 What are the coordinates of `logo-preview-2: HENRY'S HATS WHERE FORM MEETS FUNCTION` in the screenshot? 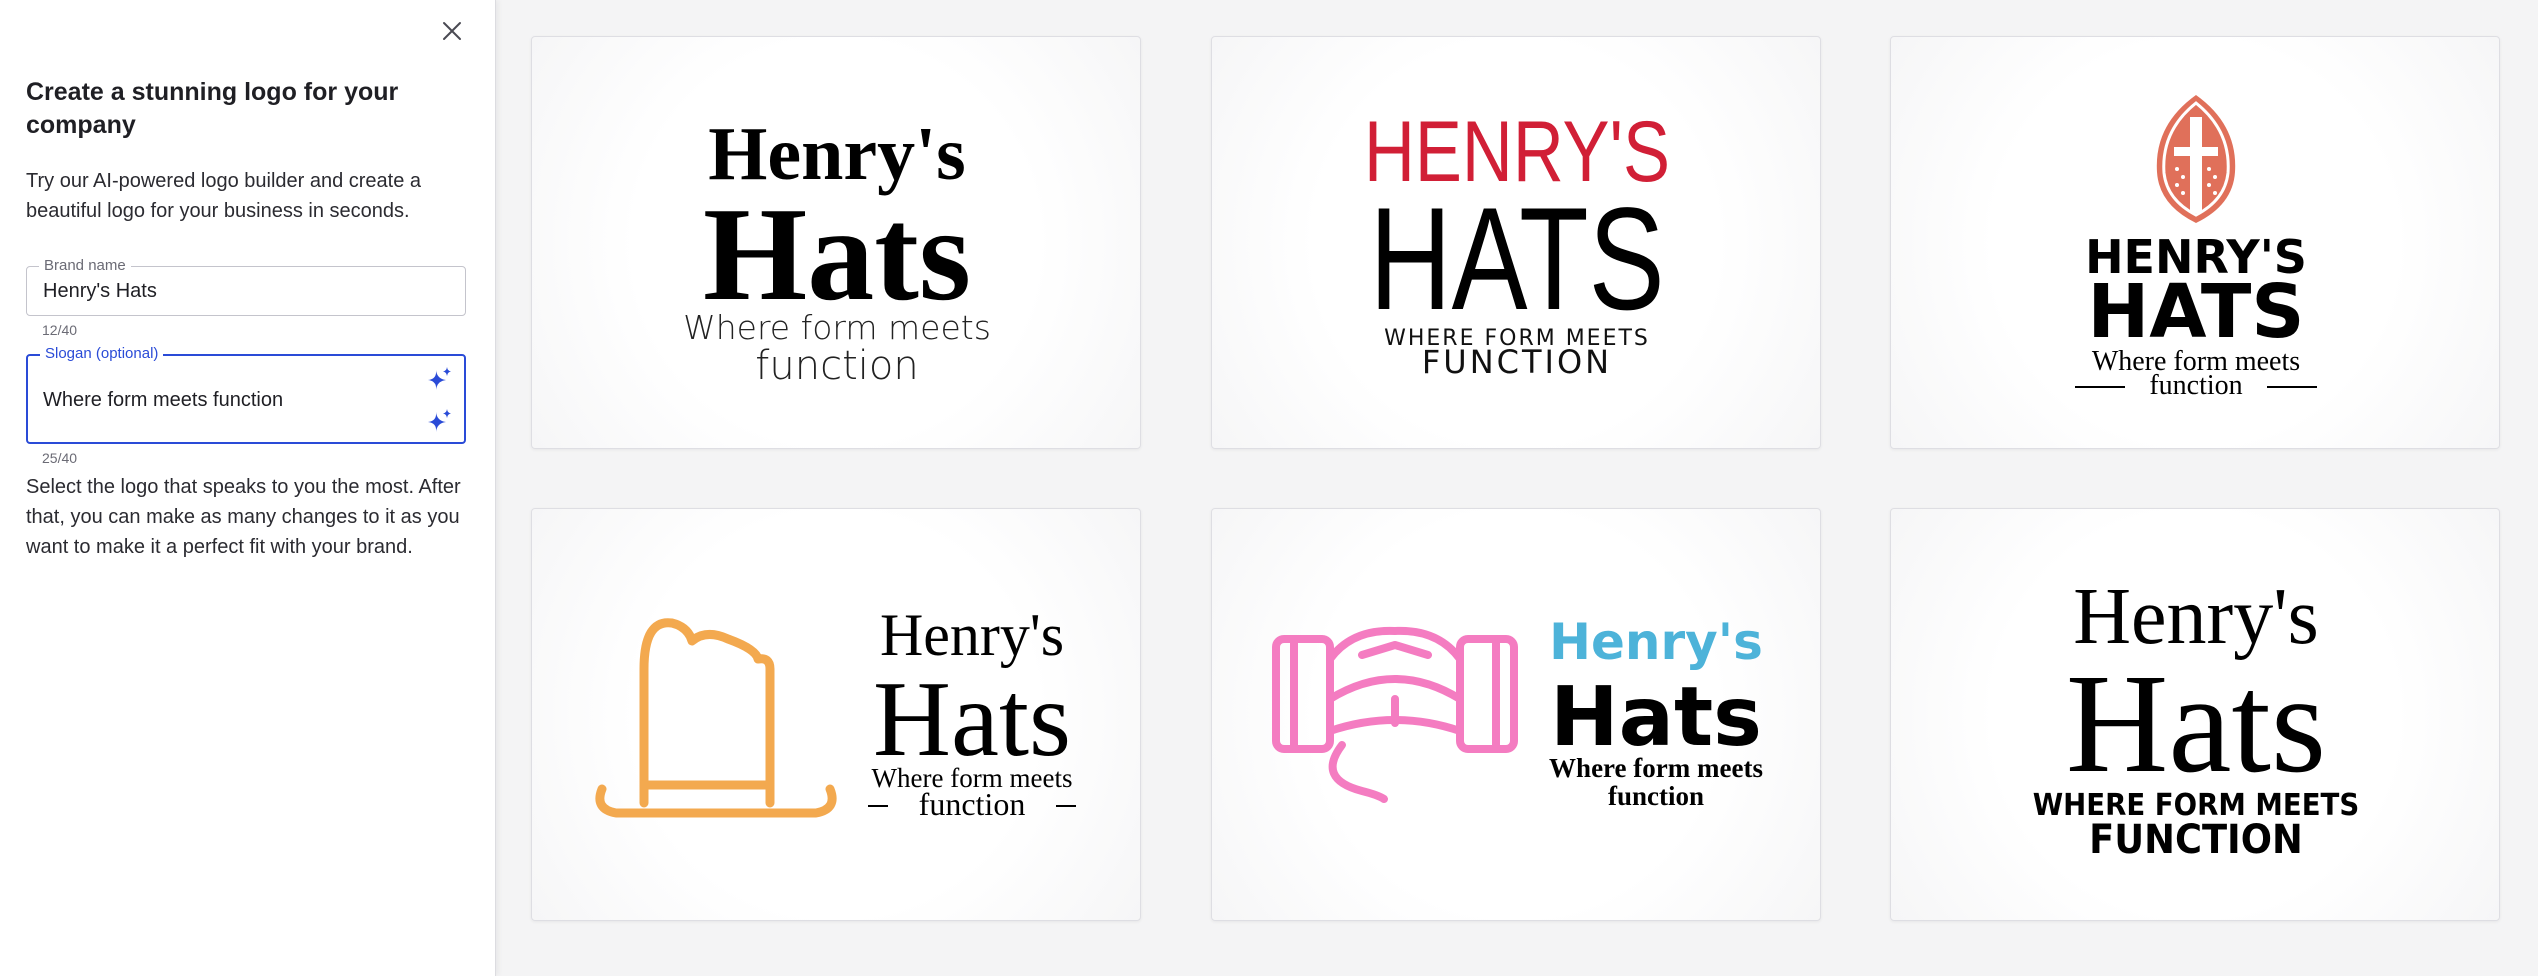 It's located at (1517, 242).